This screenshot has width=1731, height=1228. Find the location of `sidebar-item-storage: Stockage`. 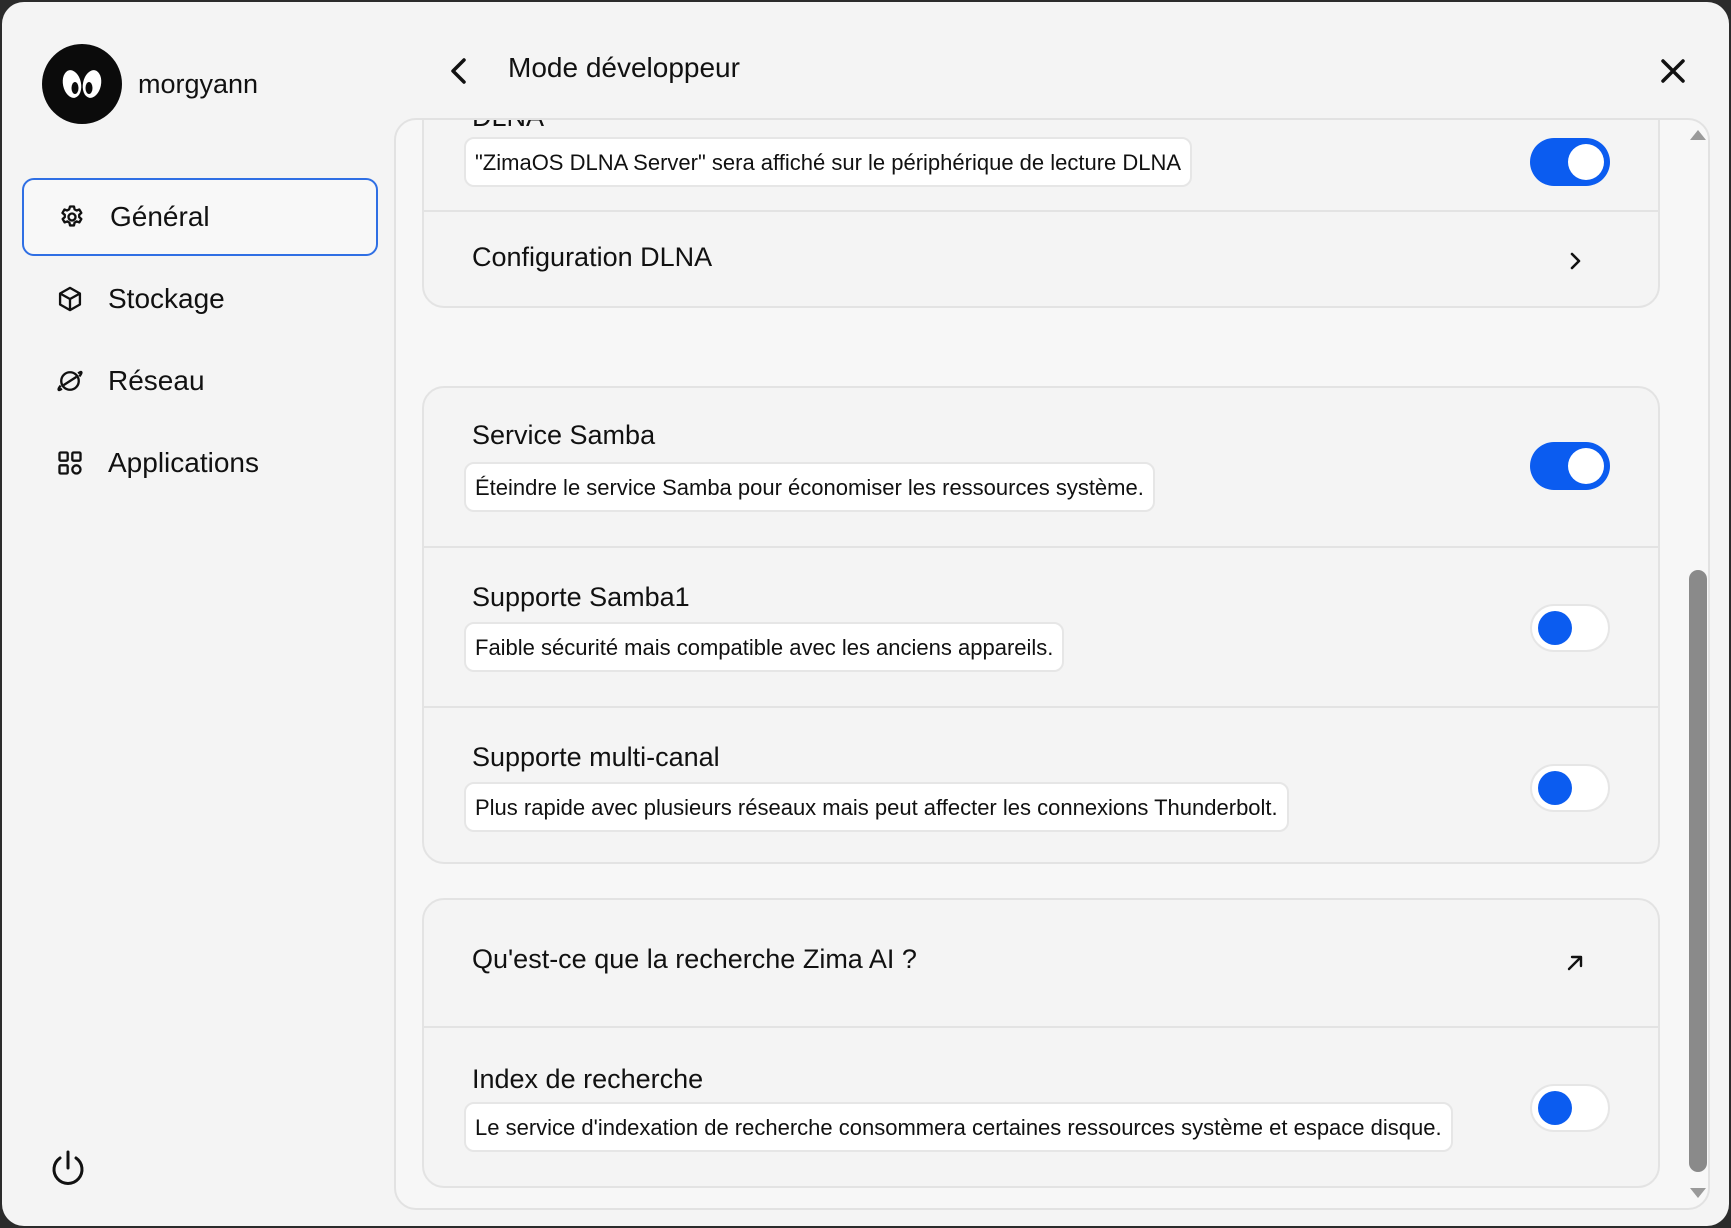

sidebar-item-storage: Stockage is located at coordinates (200, 299).